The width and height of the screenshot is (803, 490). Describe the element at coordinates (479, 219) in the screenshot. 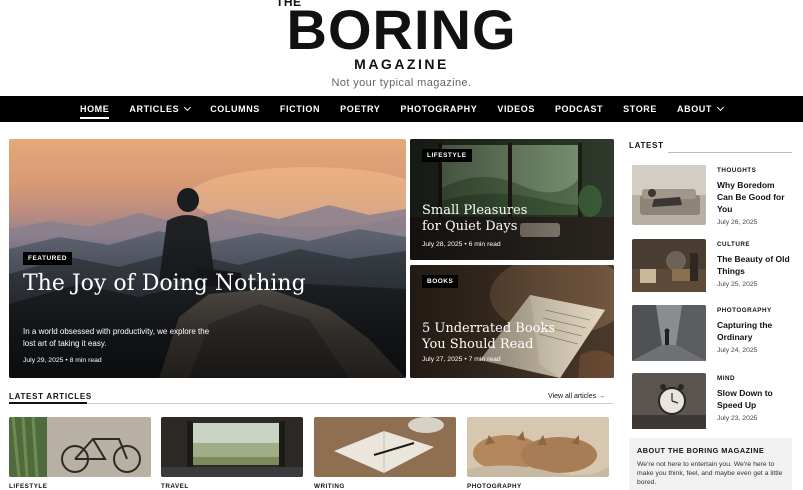

I see `card-title: Small Pleasures for Quiet Days` at that location.